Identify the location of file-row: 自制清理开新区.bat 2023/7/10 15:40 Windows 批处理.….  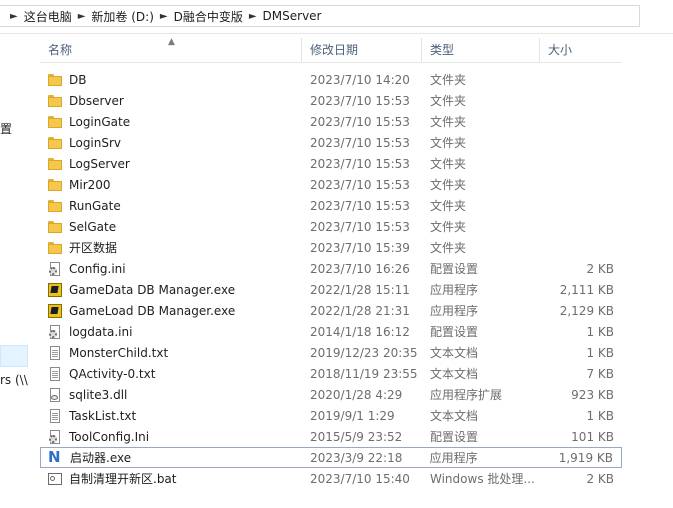
(331, 478).